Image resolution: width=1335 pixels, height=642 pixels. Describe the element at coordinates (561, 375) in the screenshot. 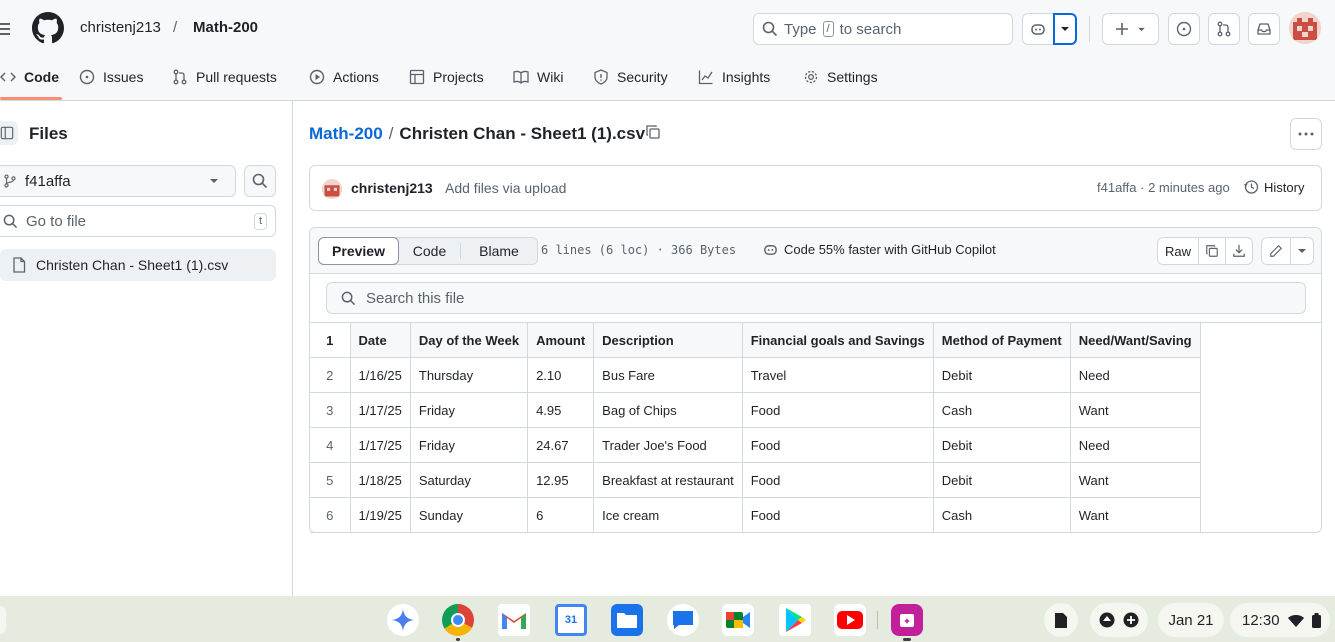

I see `table-cell: 2.10` at that location.